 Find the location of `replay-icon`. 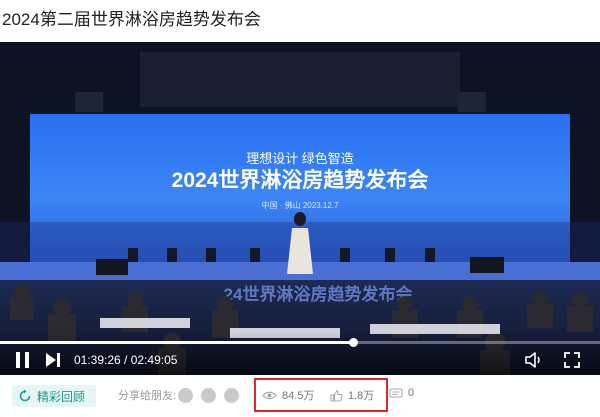

replay-icon is located at coordinates (25, 395).